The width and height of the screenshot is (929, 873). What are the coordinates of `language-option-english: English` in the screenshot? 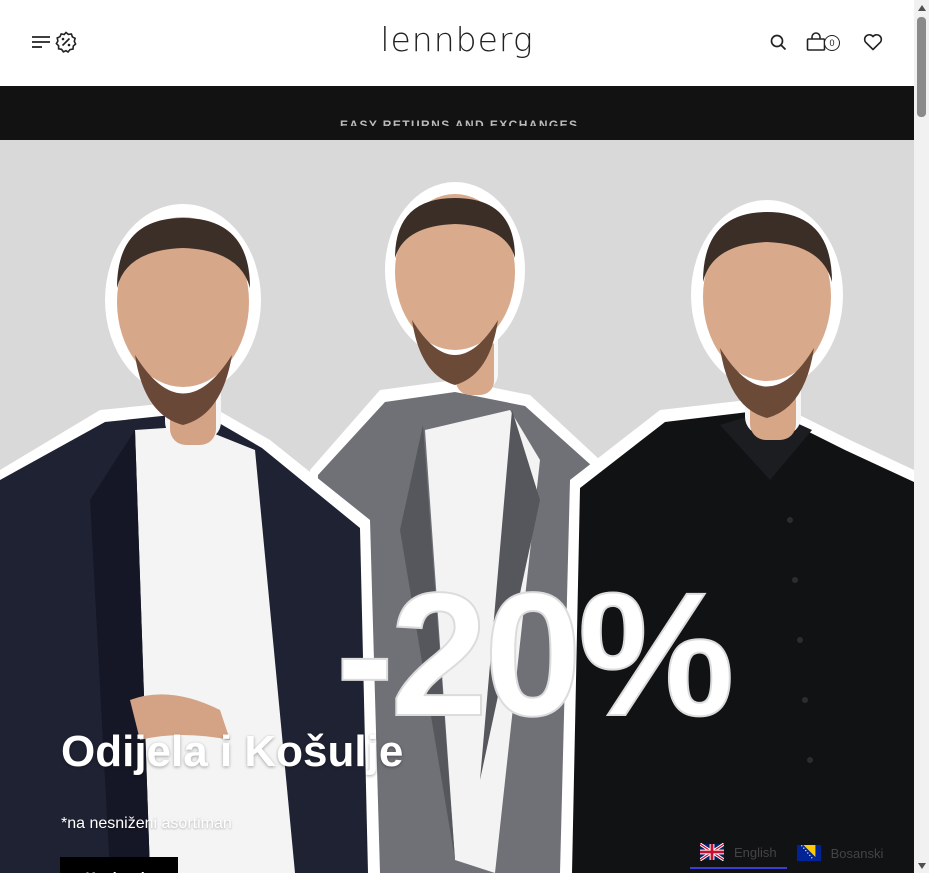 It's located at (738, 853).